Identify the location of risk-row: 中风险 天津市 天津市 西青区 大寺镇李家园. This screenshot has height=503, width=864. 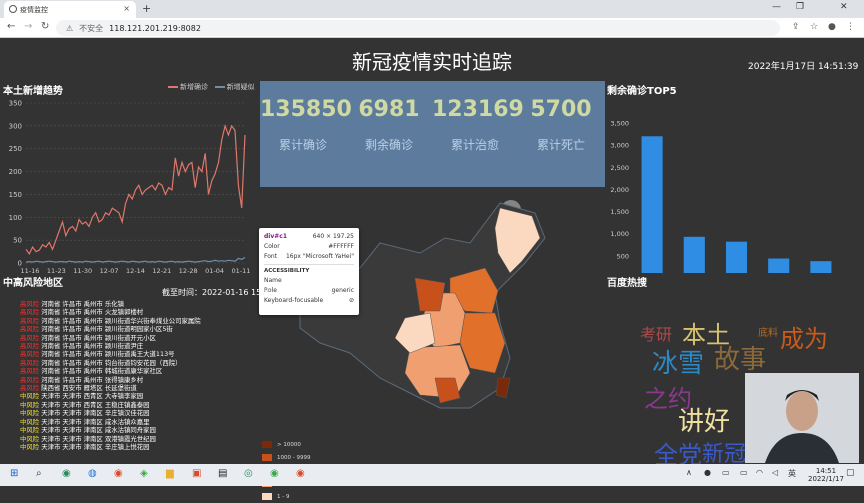
(135, 396).